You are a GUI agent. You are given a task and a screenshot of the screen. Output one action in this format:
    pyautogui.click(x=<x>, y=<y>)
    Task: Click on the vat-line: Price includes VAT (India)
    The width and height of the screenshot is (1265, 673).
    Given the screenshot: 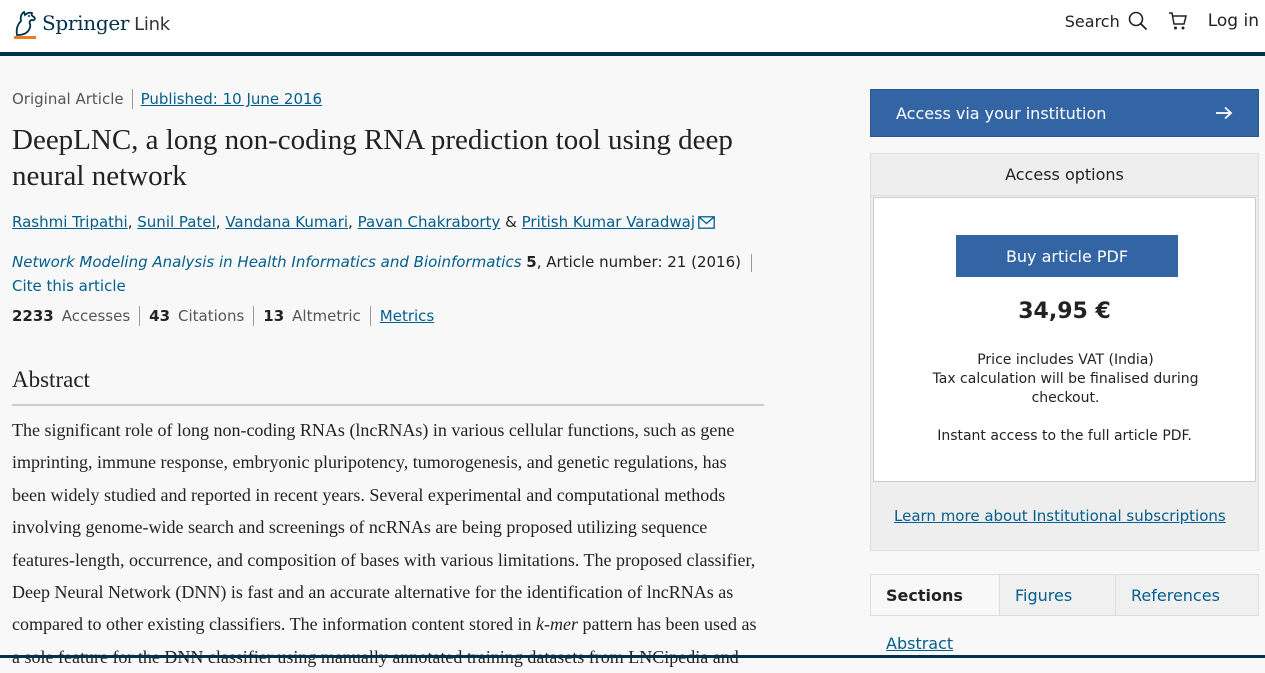 What is the action you would take?
    pyautogui.click(x=1065, y=360)
    